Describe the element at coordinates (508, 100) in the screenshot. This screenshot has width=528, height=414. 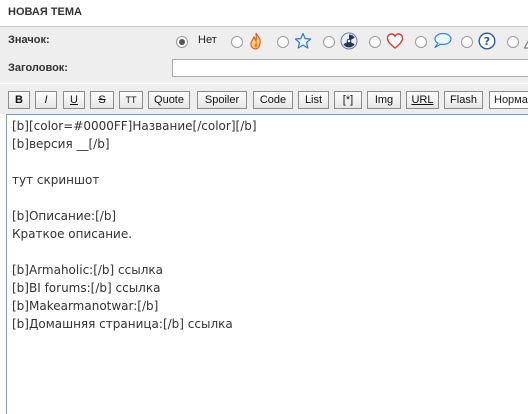
I see `font-size-select: Нормальный` at that location.